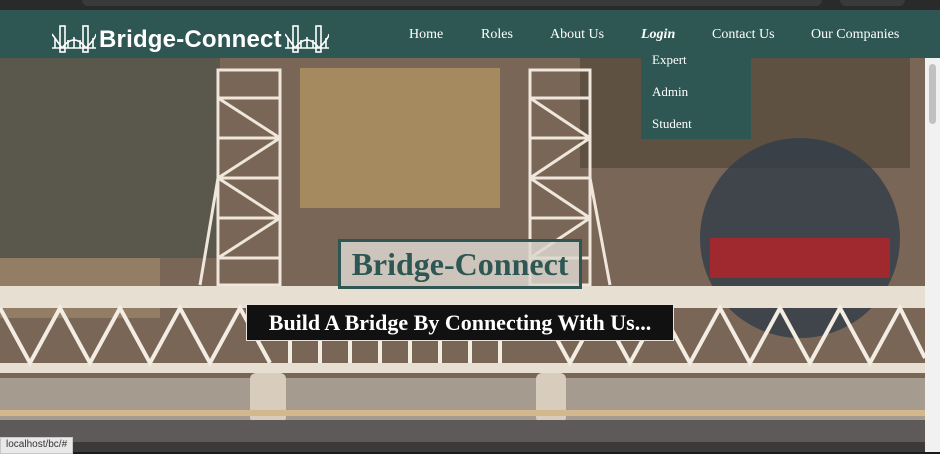 This screenshot has height=454, width=940. What do you see at coordinates (497, 35) in the screenshot?
I see `nav-roles-link: Roles` at bounding box center [497, 35].